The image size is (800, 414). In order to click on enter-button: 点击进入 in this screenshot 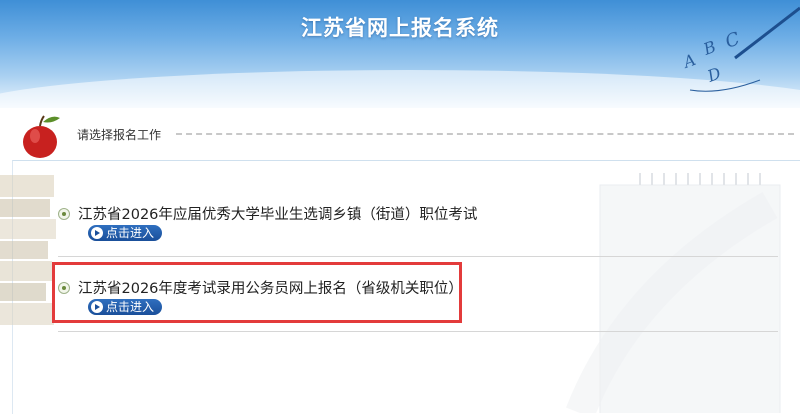, I will do `click(125, 233)`.